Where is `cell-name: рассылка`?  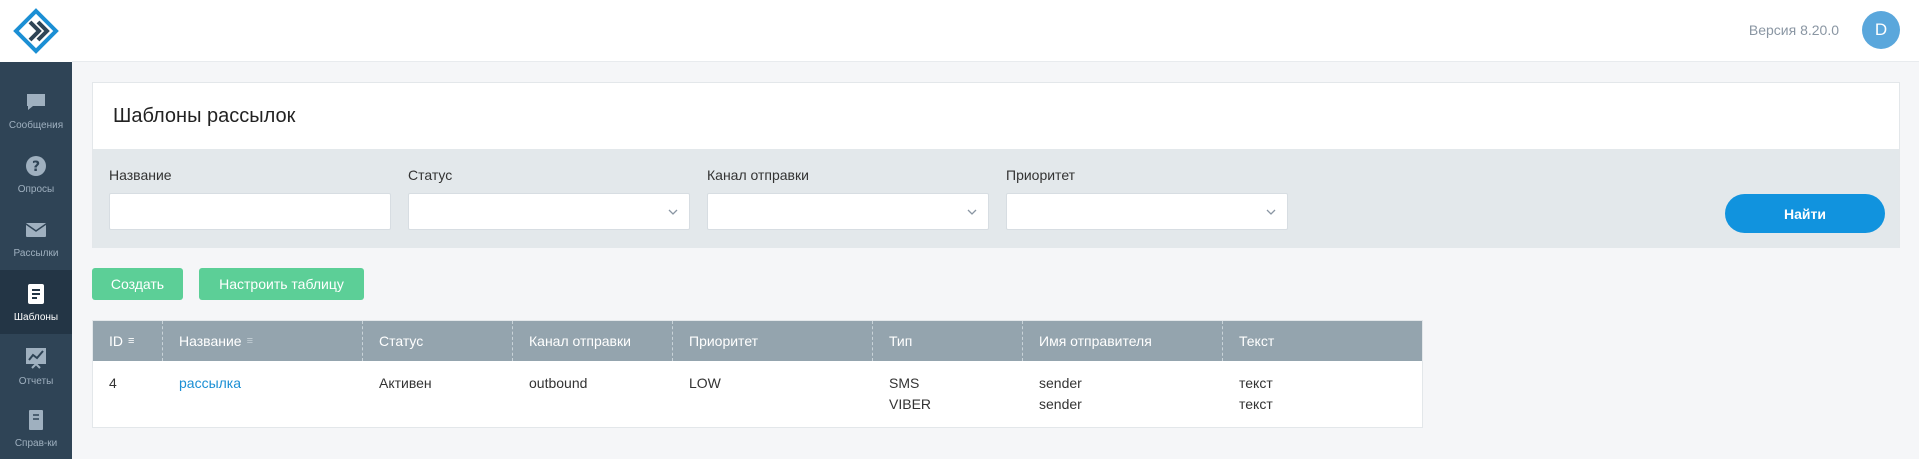 cell-name: рассылка is located at coordinates (202, 383).